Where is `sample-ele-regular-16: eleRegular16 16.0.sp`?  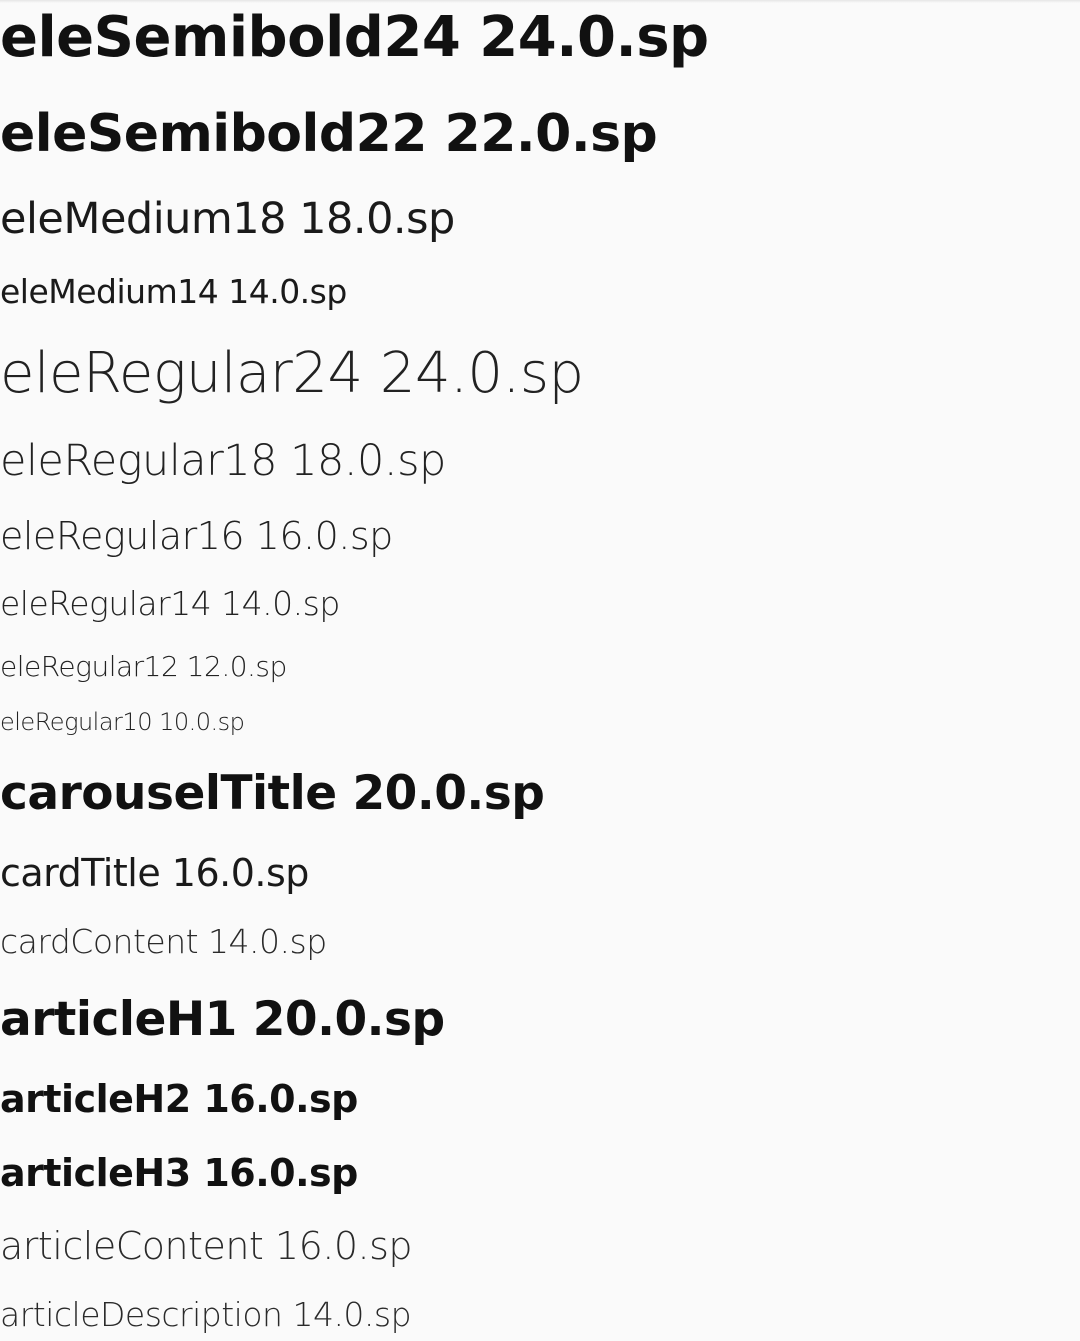 sample-ele-regular-16: eleRegular16 16.0.sp is located at coordinates (196, 536).